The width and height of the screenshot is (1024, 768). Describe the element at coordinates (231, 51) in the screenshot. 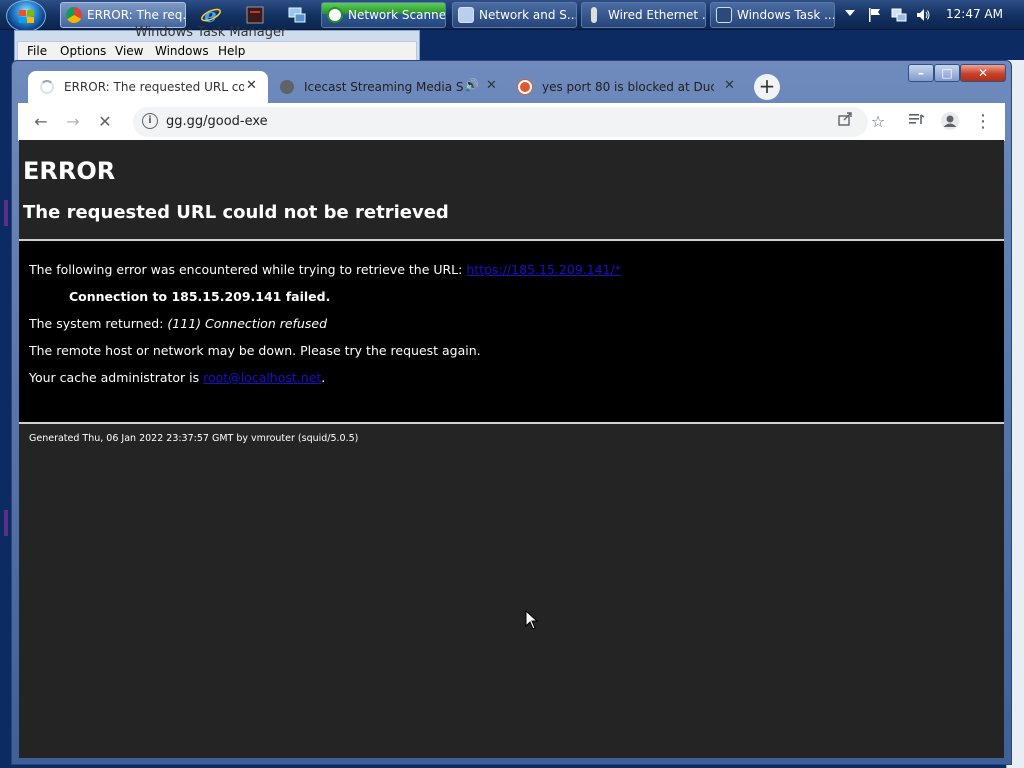

I see `menu-help: Help` at that location.